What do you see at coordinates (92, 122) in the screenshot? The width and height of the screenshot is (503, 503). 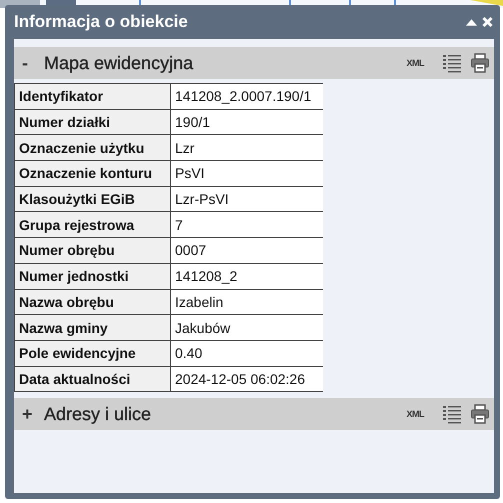 I see `attribute-label: Numer działki` at bounding box center [92, 122].